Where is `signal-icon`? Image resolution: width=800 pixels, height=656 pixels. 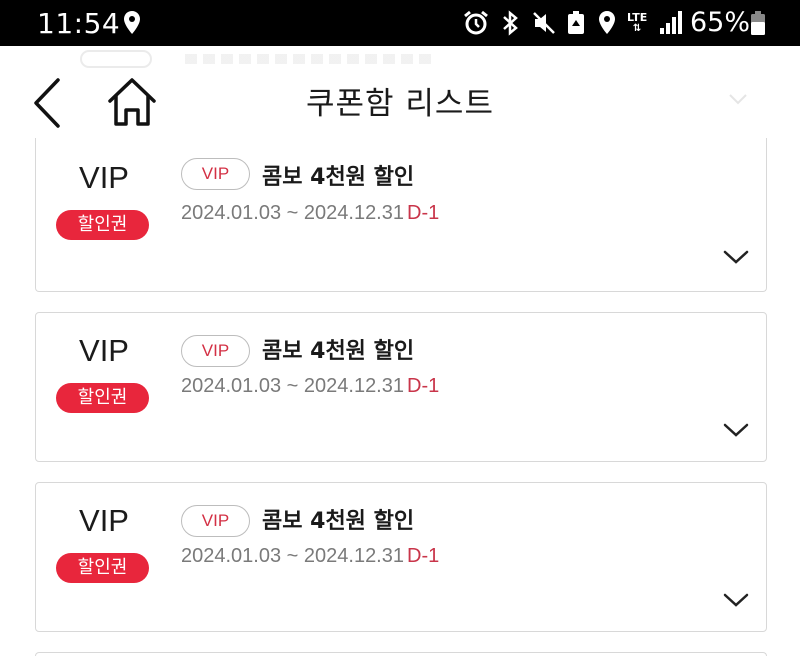 signal-icon is located at coordinates (671, 23).